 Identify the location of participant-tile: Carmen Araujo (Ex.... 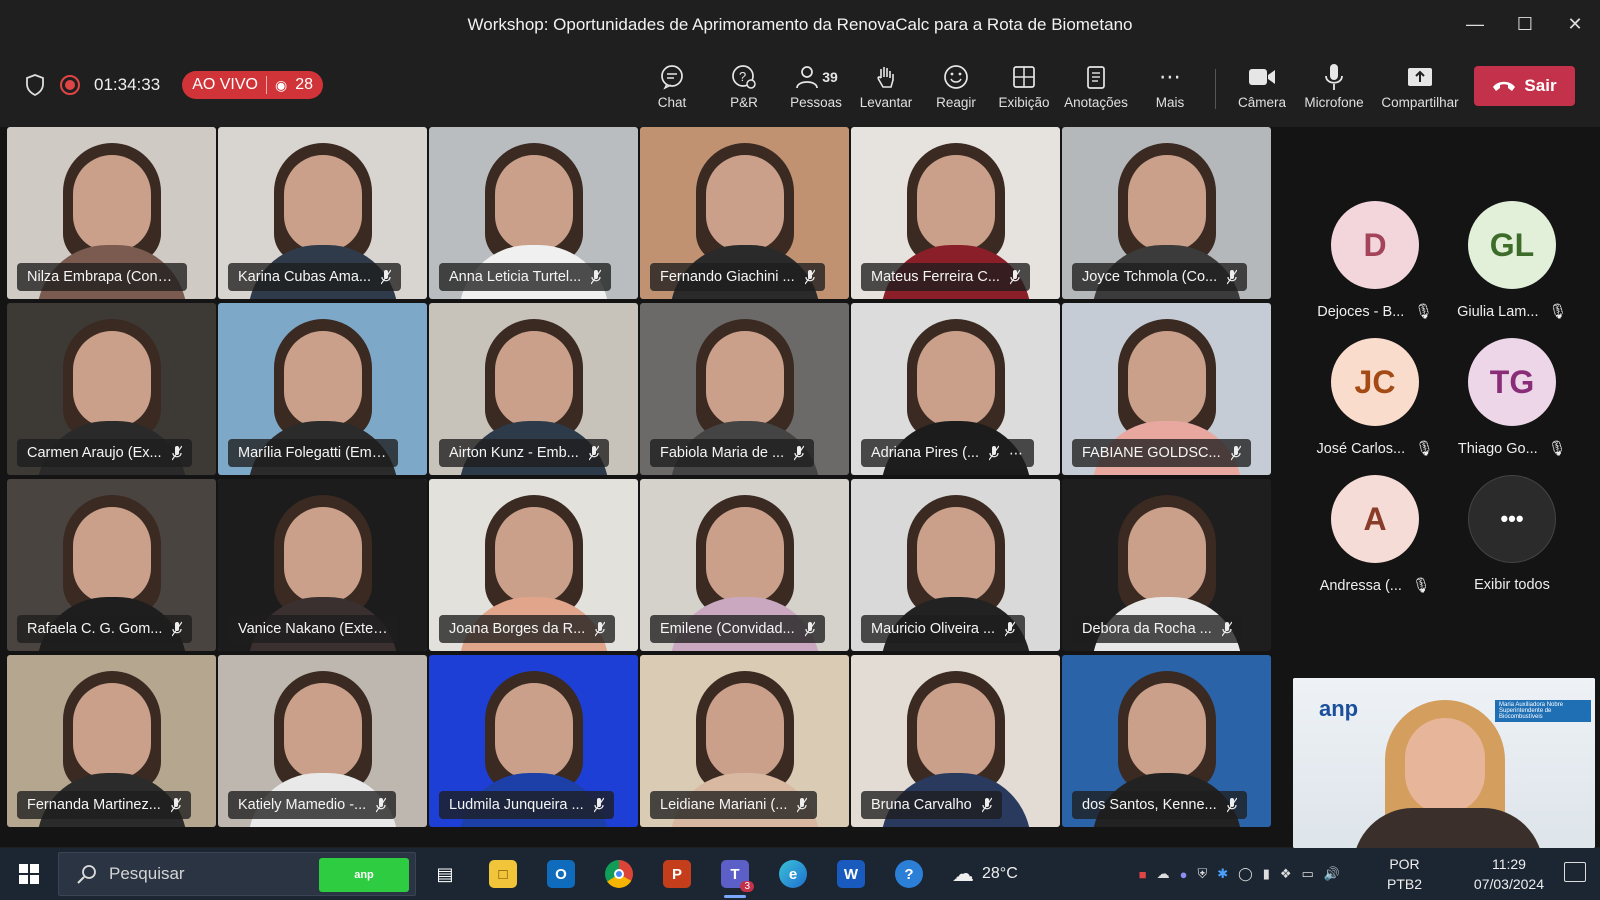
(111, 389).